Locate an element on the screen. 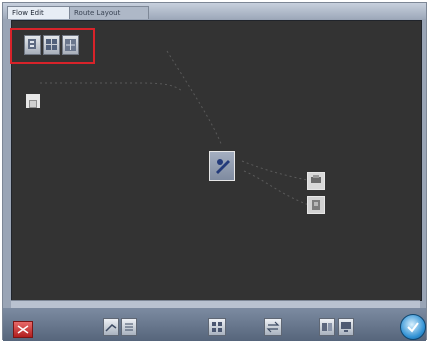 The image size is (429, 343). source-node is located at coordinates (33, 101).